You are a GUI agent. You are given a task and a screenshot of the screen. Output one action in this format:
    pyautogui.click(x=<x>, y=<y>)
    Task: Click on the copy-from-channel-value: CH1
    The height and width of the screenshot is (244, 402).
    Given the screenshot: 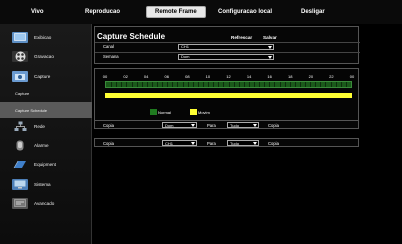 What is the action you would take?
    pyautogui.click(x=169, y=143)
    